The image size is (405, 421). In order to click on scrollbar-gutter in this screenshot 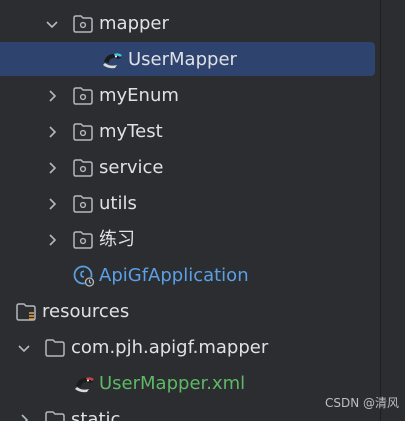, I will do `click(392, 210)`.